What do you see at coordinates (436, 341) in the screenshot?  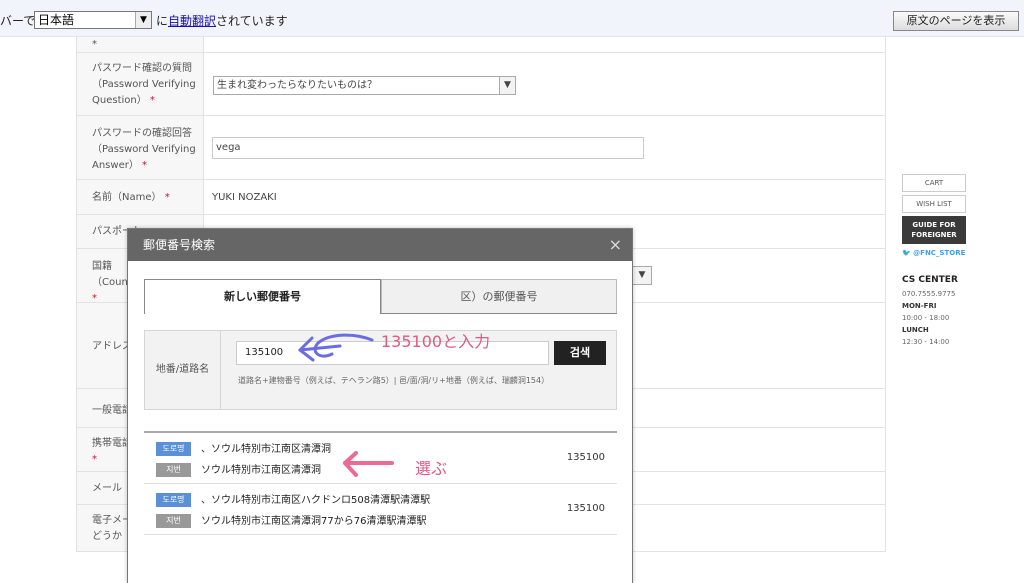 I see `annotation-enter: 135100と入力` at bounding box center [436, 341].